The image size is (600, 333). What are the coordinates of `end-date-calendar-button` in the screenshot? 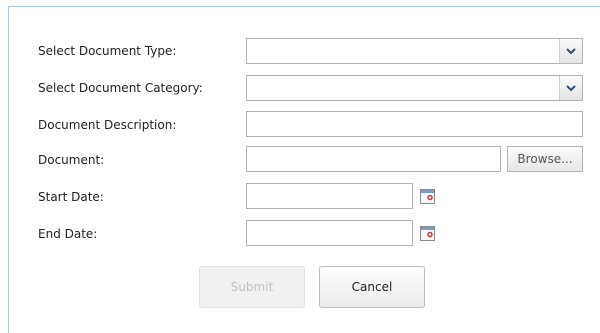 It's located at (427, 233).